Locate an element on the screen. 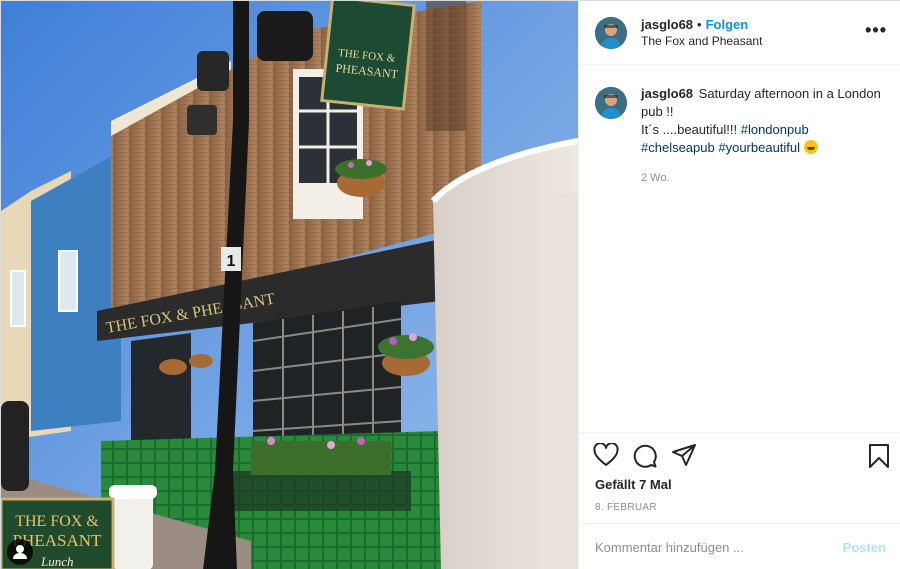 This screenshot has height=569, width=900. grinning-face-emoji-icon is located at coordinates (810, 147).